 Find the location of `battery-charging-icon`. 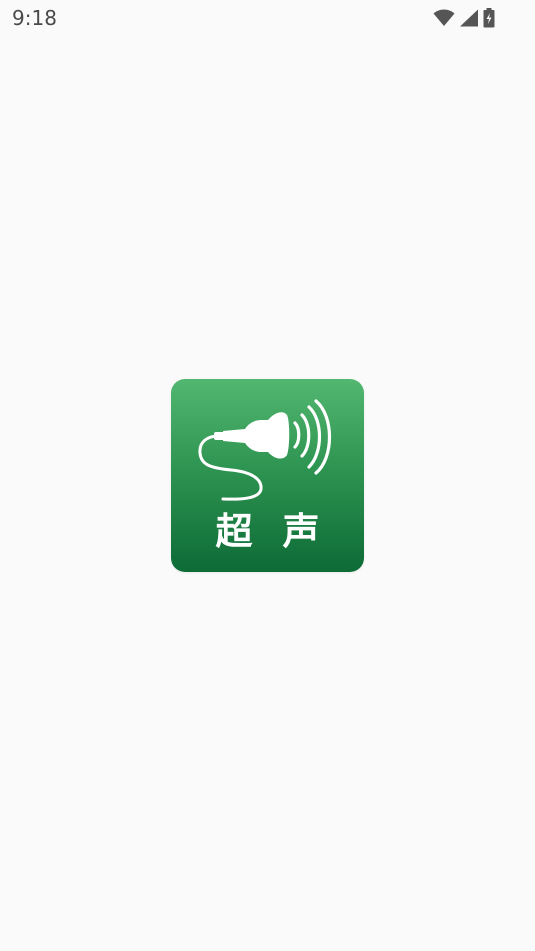

battery-charging-icon is located at coordinates (489, 18).